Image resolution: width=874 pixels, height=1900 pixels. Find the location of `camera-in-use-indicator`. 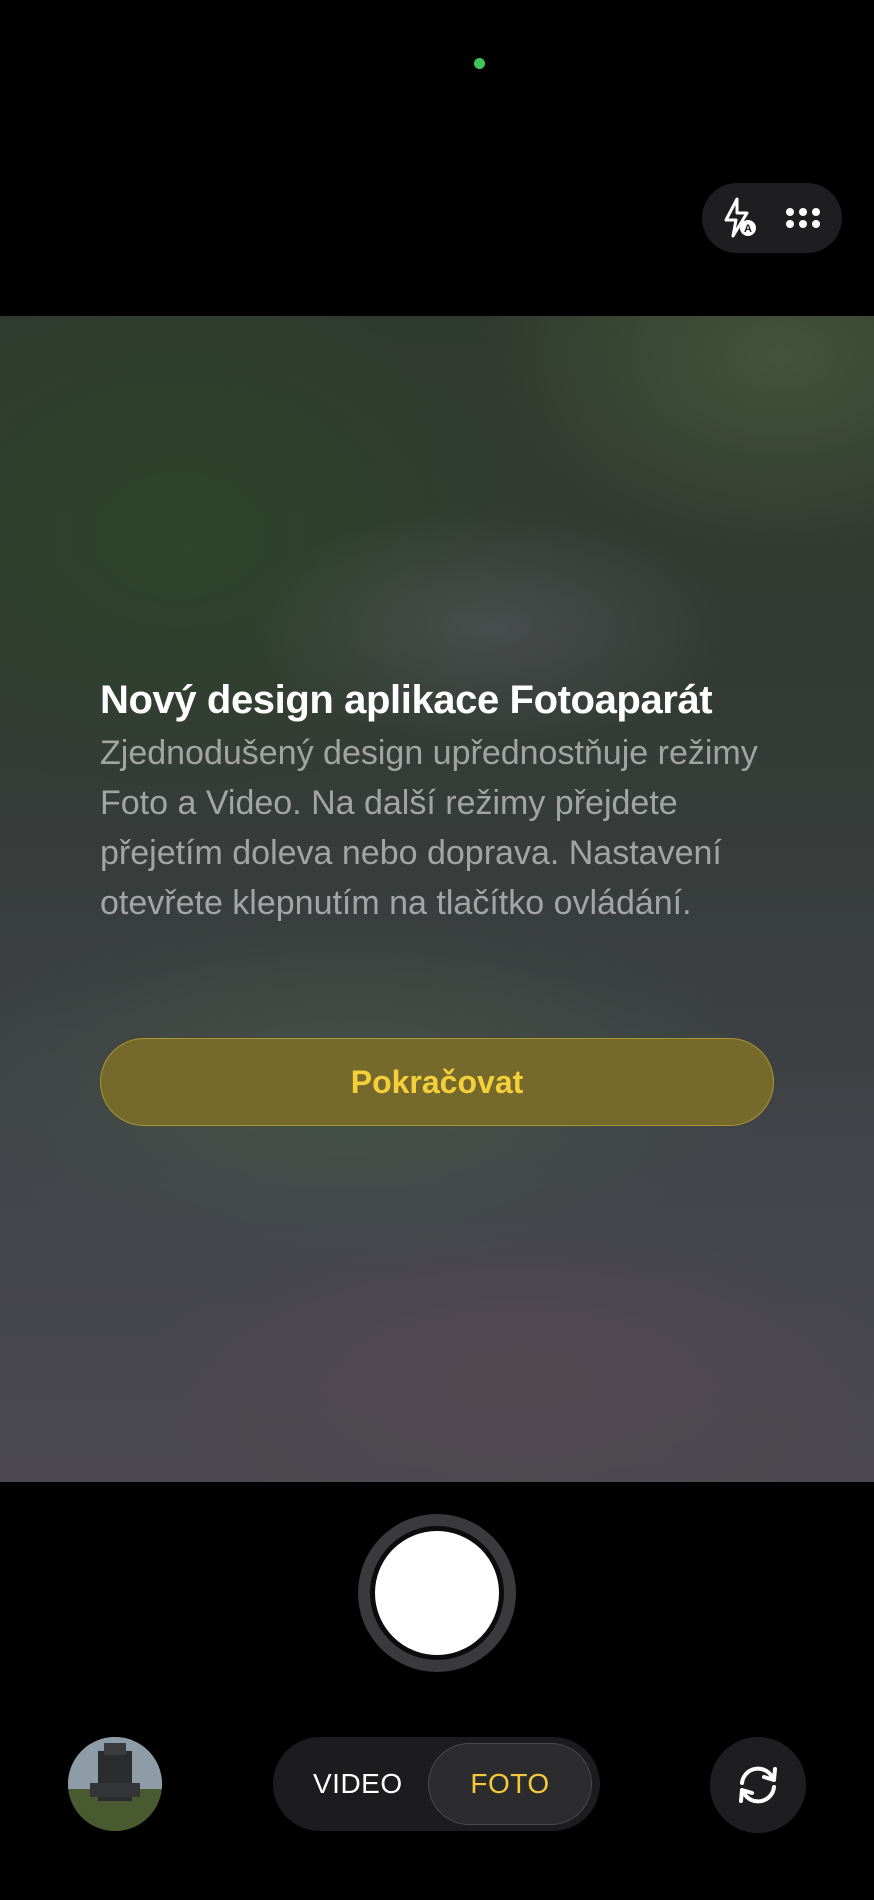

camera-in-use-indicator is located at coordinates (479, 63).